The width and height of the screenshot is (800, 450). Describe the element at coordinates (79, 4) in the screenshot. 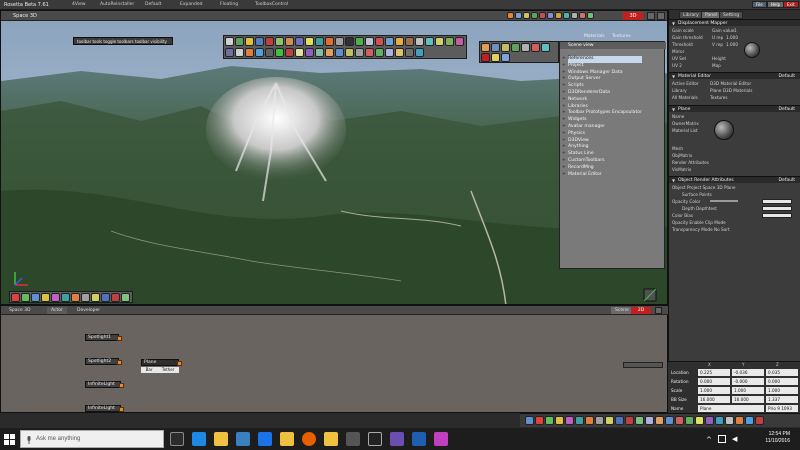

I see `menu-item-4view: 4View` at that location.